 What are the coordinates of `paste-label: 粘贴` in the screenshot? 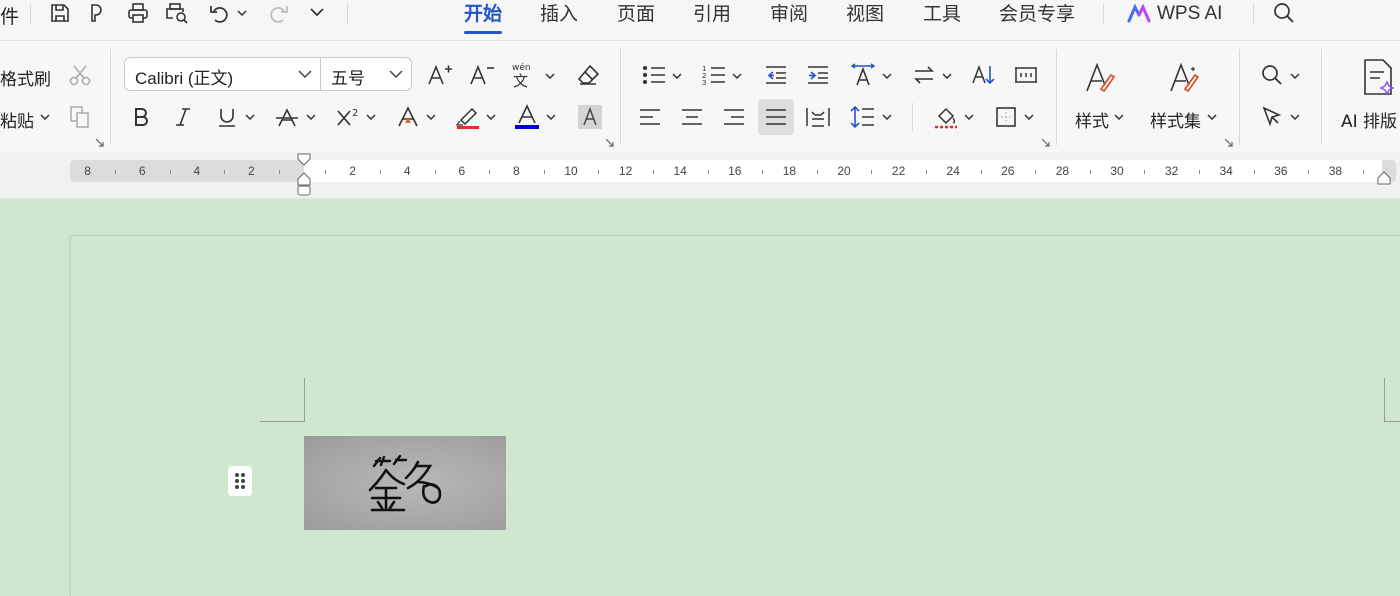 It's located at (17, 119).